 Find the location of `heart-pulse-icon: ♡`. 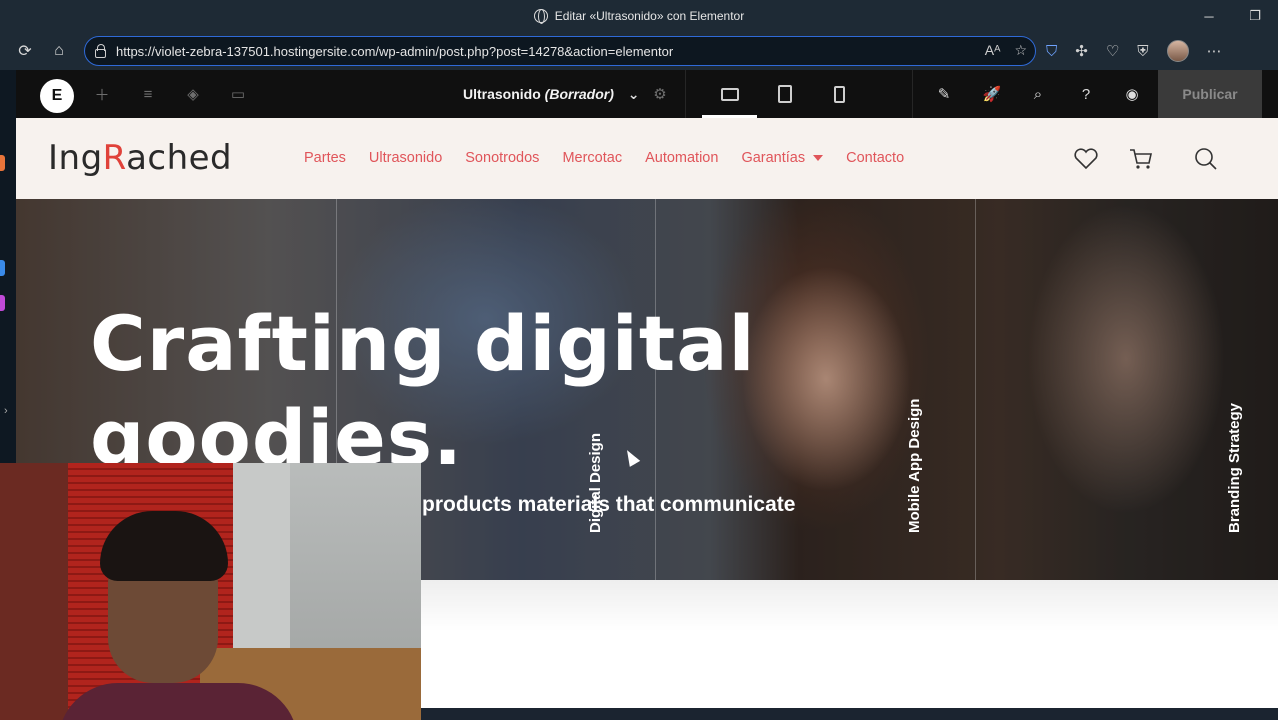

heart-pulse-icon: ♡ is located at coordinates (1112, 51).